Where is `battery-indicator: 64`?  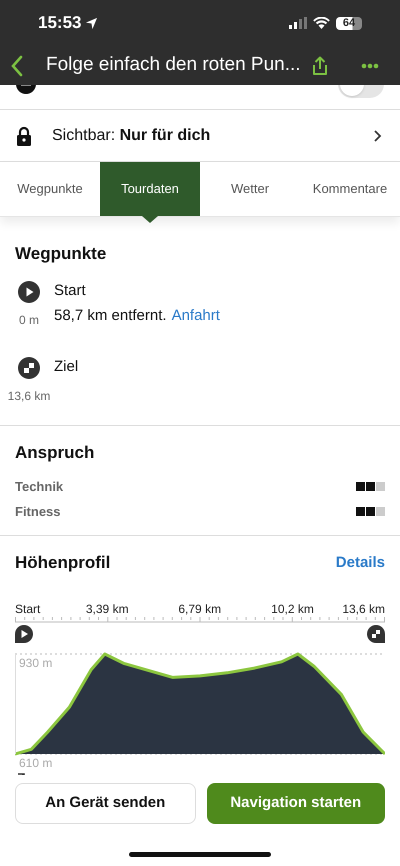
battery-indicator: 64 is located at coordinates (349, 23).